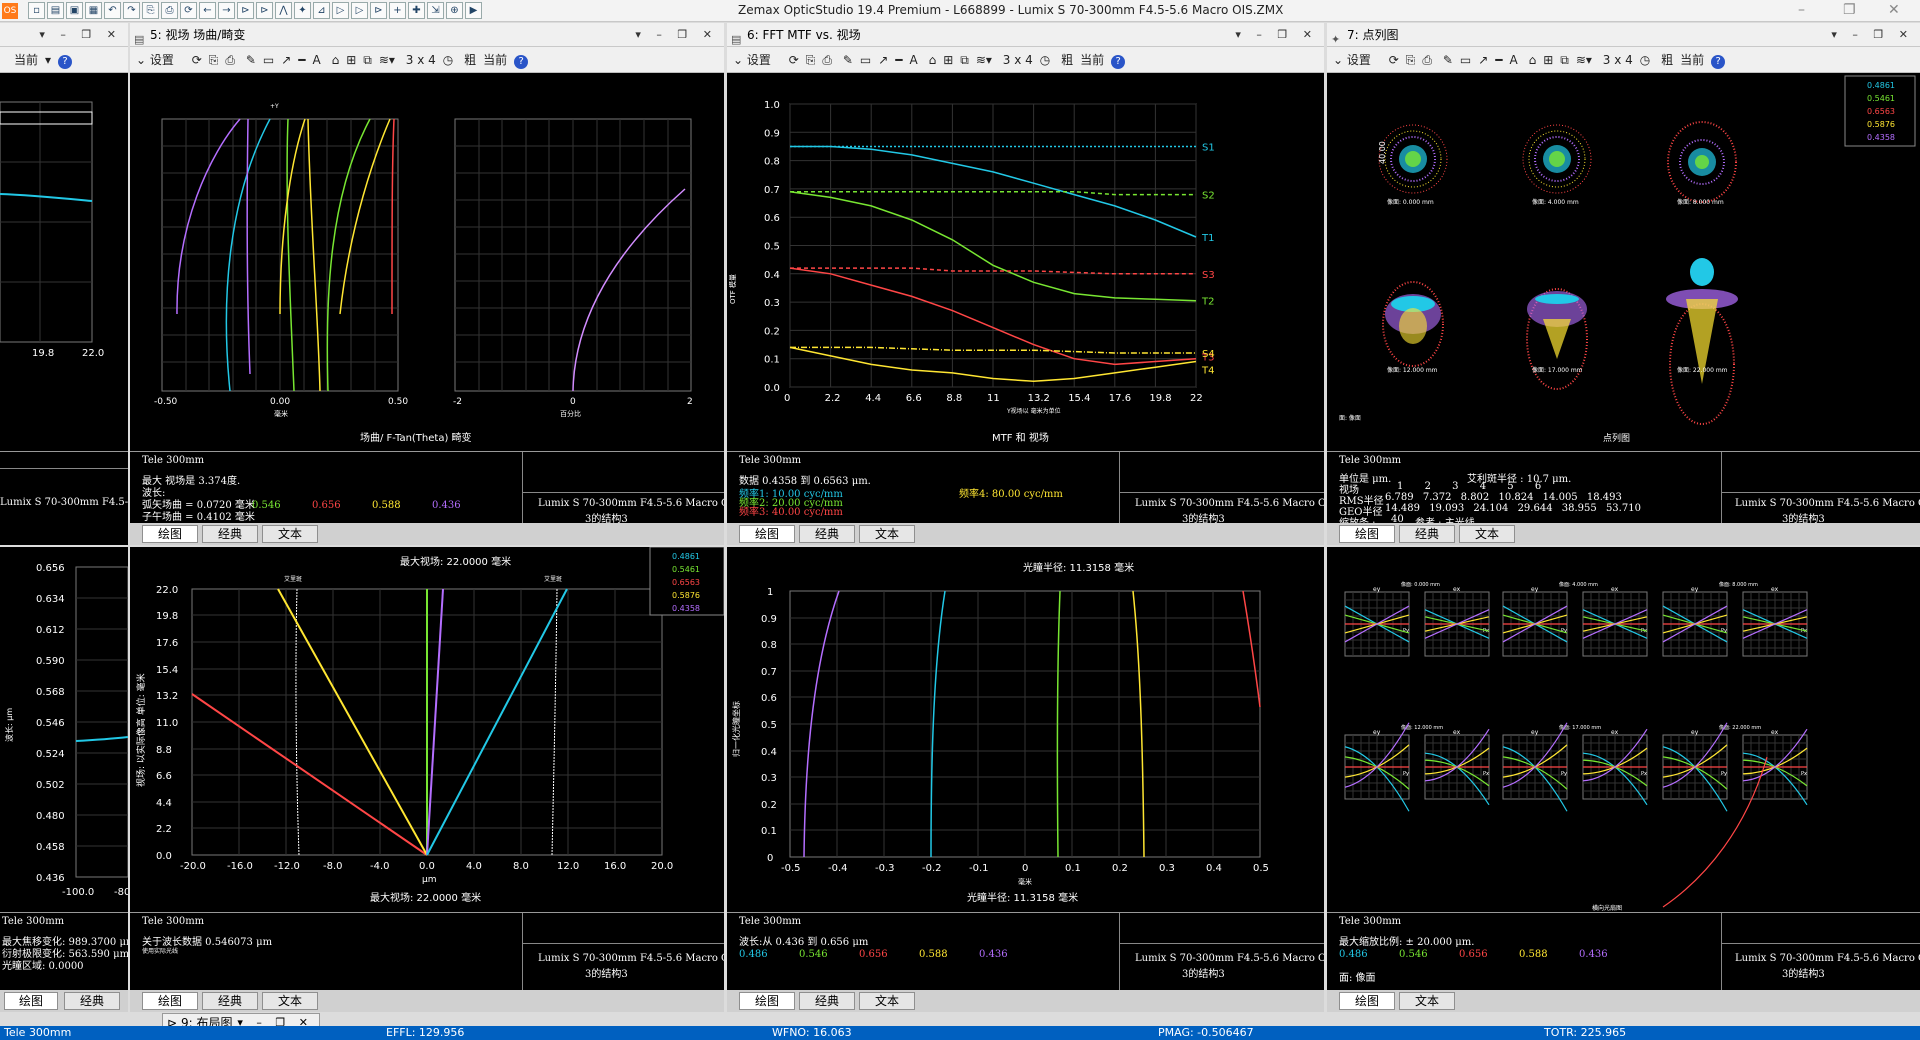 This screenshot has width=1920, height=1040. What do you see at coordinates (1623, 35) in the screenshot?
I see `panel-tab: ✦ 7: 点列图 ▾ – ❐ ✕` at bounding box center [1623, 35].